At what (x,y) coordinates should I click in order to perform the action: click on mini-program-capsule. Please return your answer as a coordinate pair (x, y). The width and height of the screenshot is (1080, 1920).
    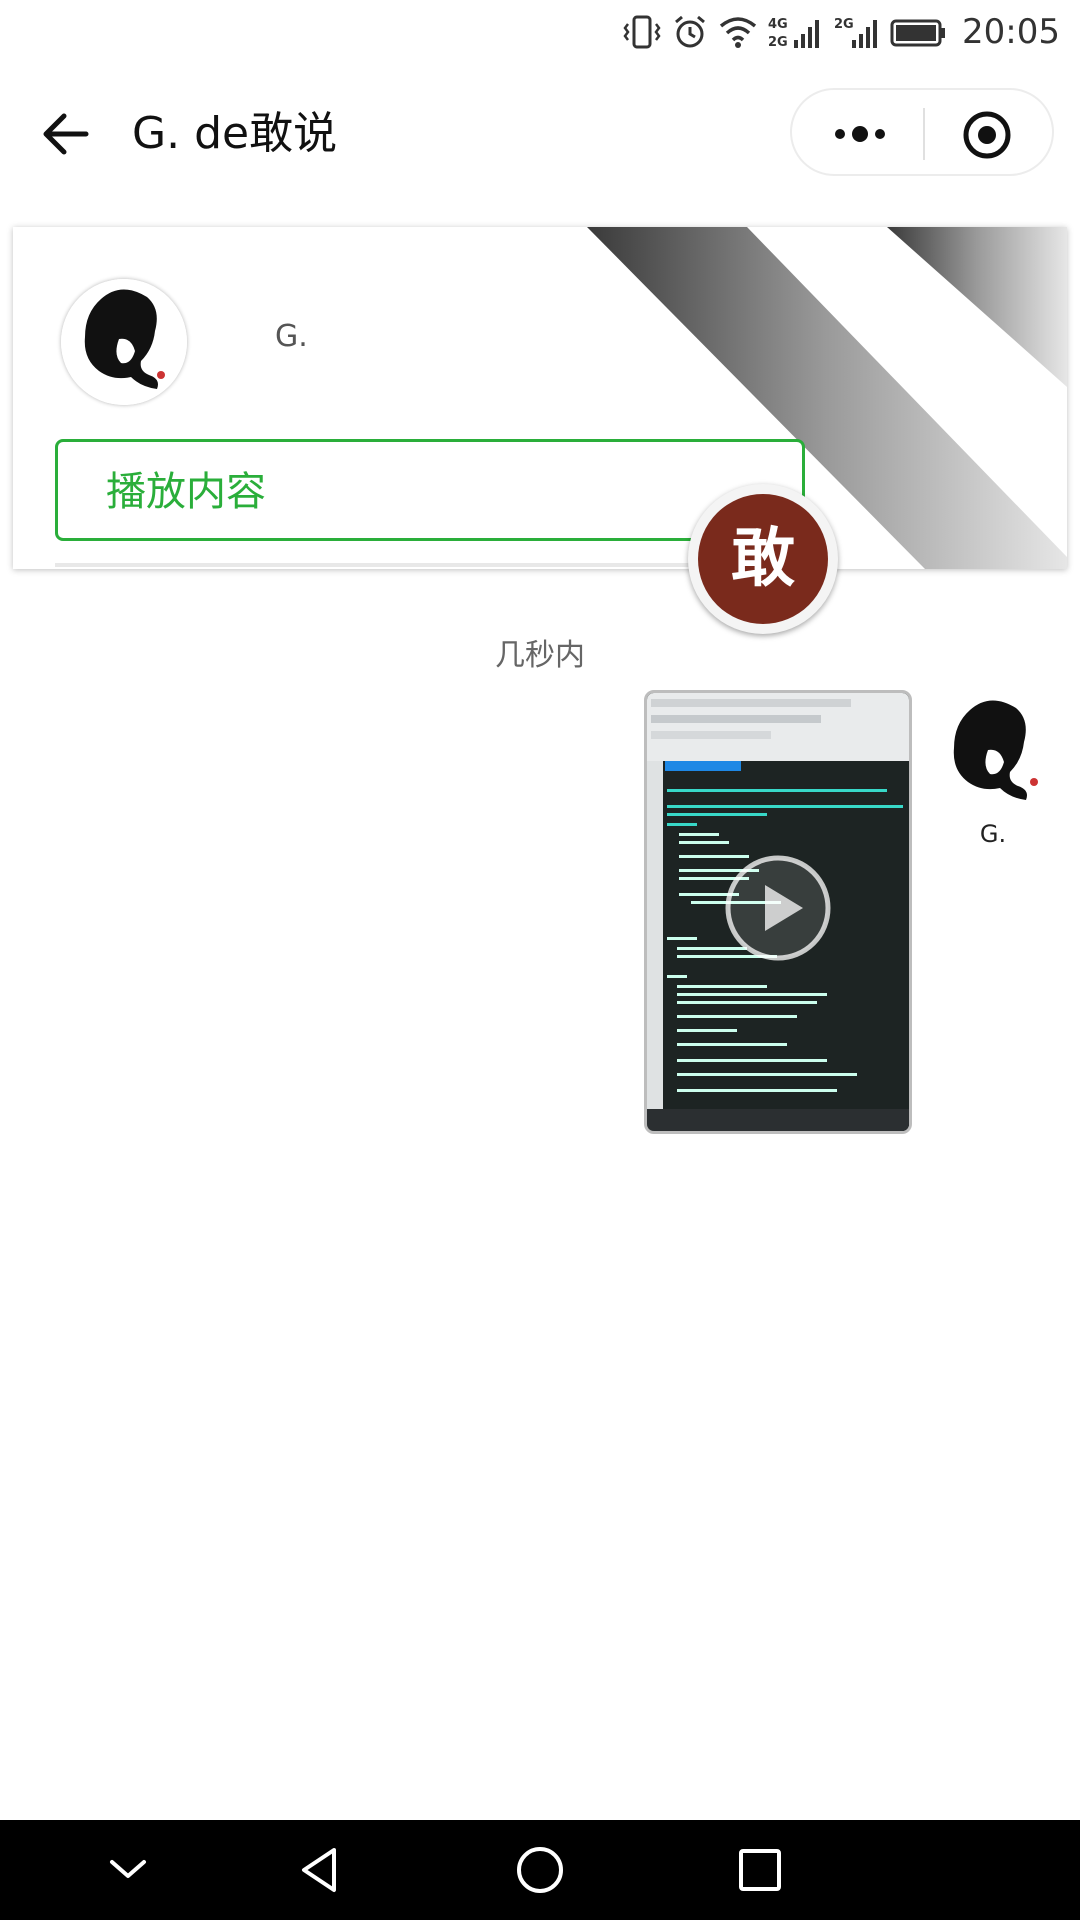
    Looking at the image, I should click on (922, 132).